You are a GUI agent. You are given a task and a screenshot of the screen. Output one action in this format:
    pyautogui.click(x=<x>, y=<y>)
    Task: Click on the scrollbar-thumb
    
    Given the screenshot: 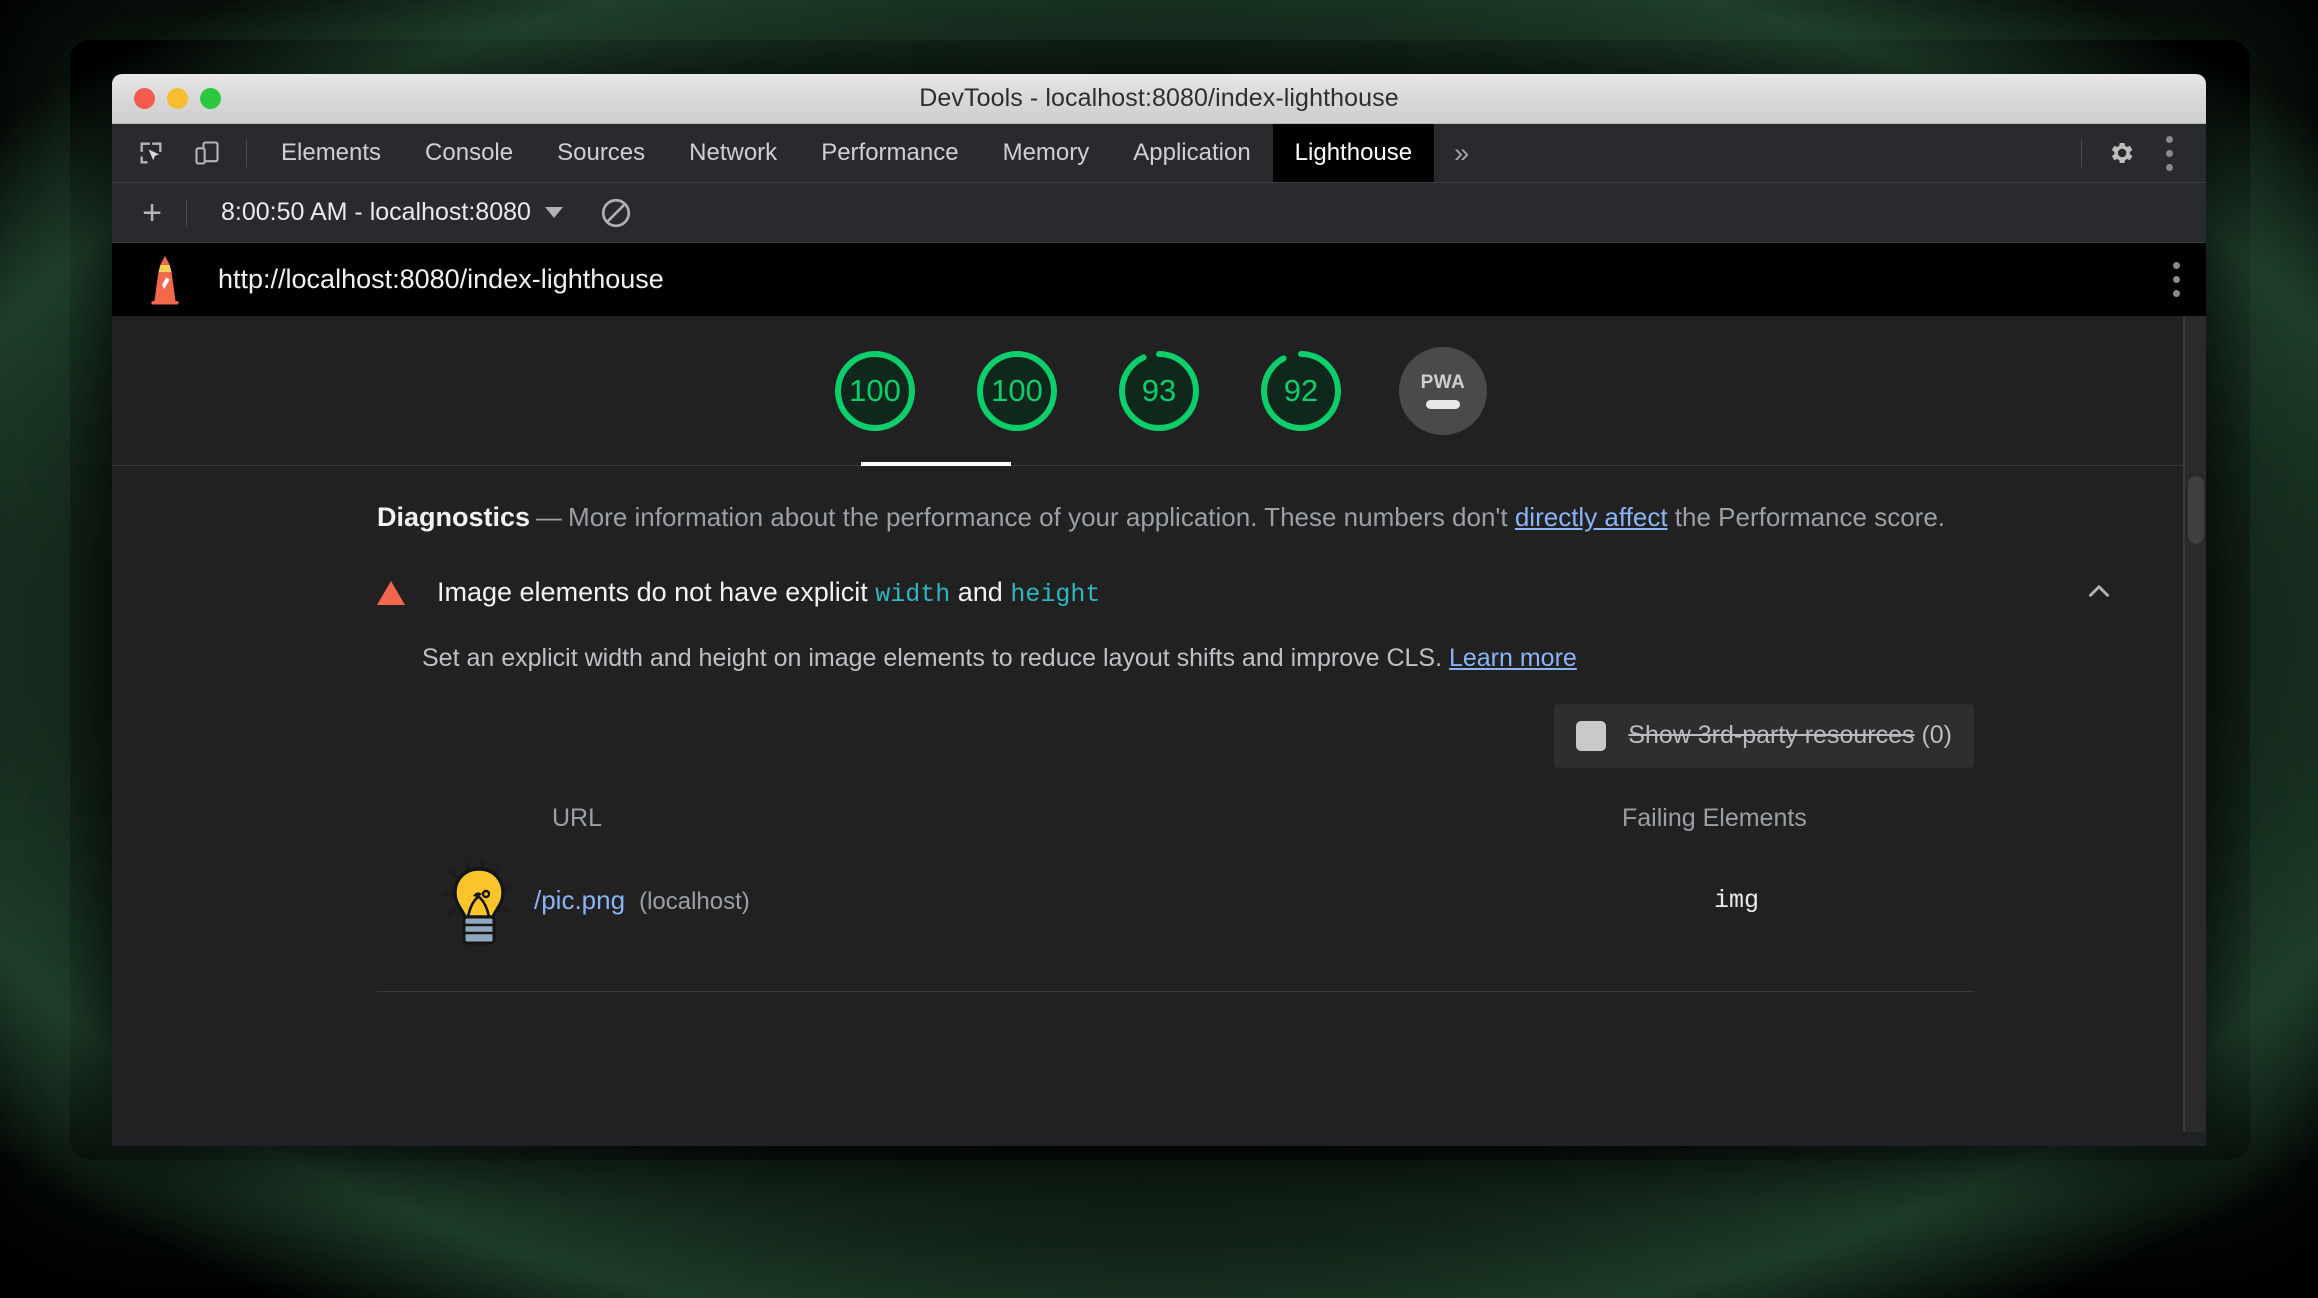 What is the action you would take?
    pyautogui.click(x=2196, y=510)
    